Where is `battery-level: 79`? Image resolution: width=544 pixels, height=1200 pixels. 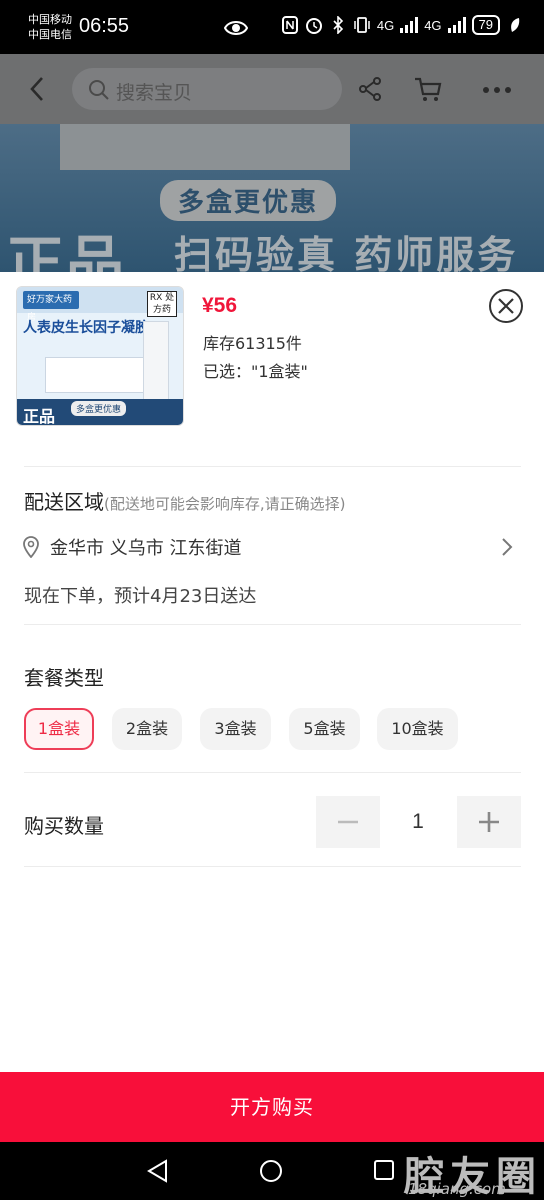 battery-level: 79 is located at coordinates (485, 25).